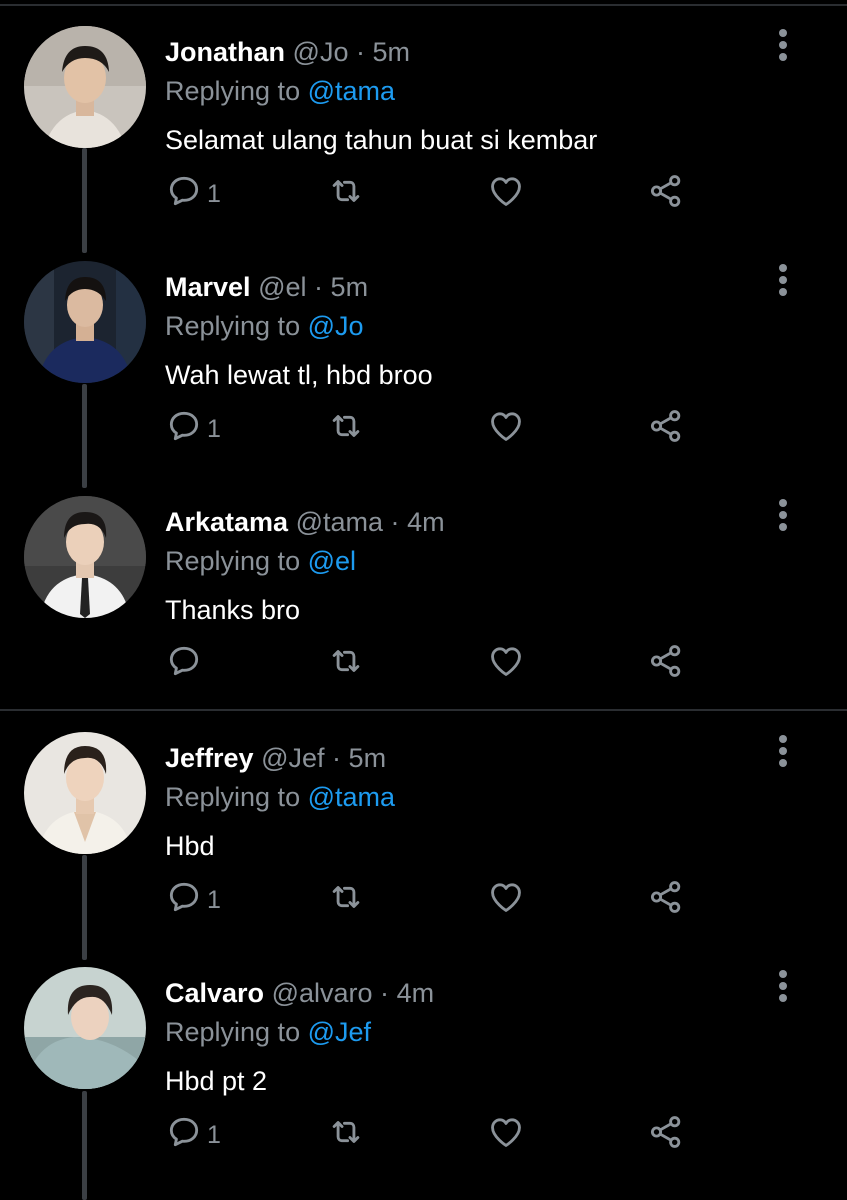  What do you see at coordinates (214, 993) in the screenshot?
I see `display-name: Calvaro` at bounding box center [214, 993].